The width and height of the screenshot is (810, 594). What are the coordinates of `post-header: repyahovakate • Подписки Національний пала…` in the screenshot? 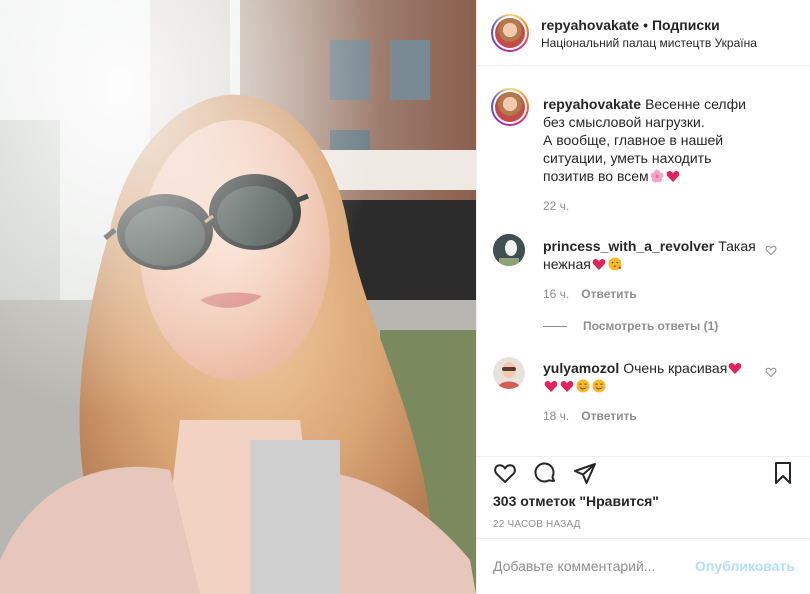 It's located at (643, 33).